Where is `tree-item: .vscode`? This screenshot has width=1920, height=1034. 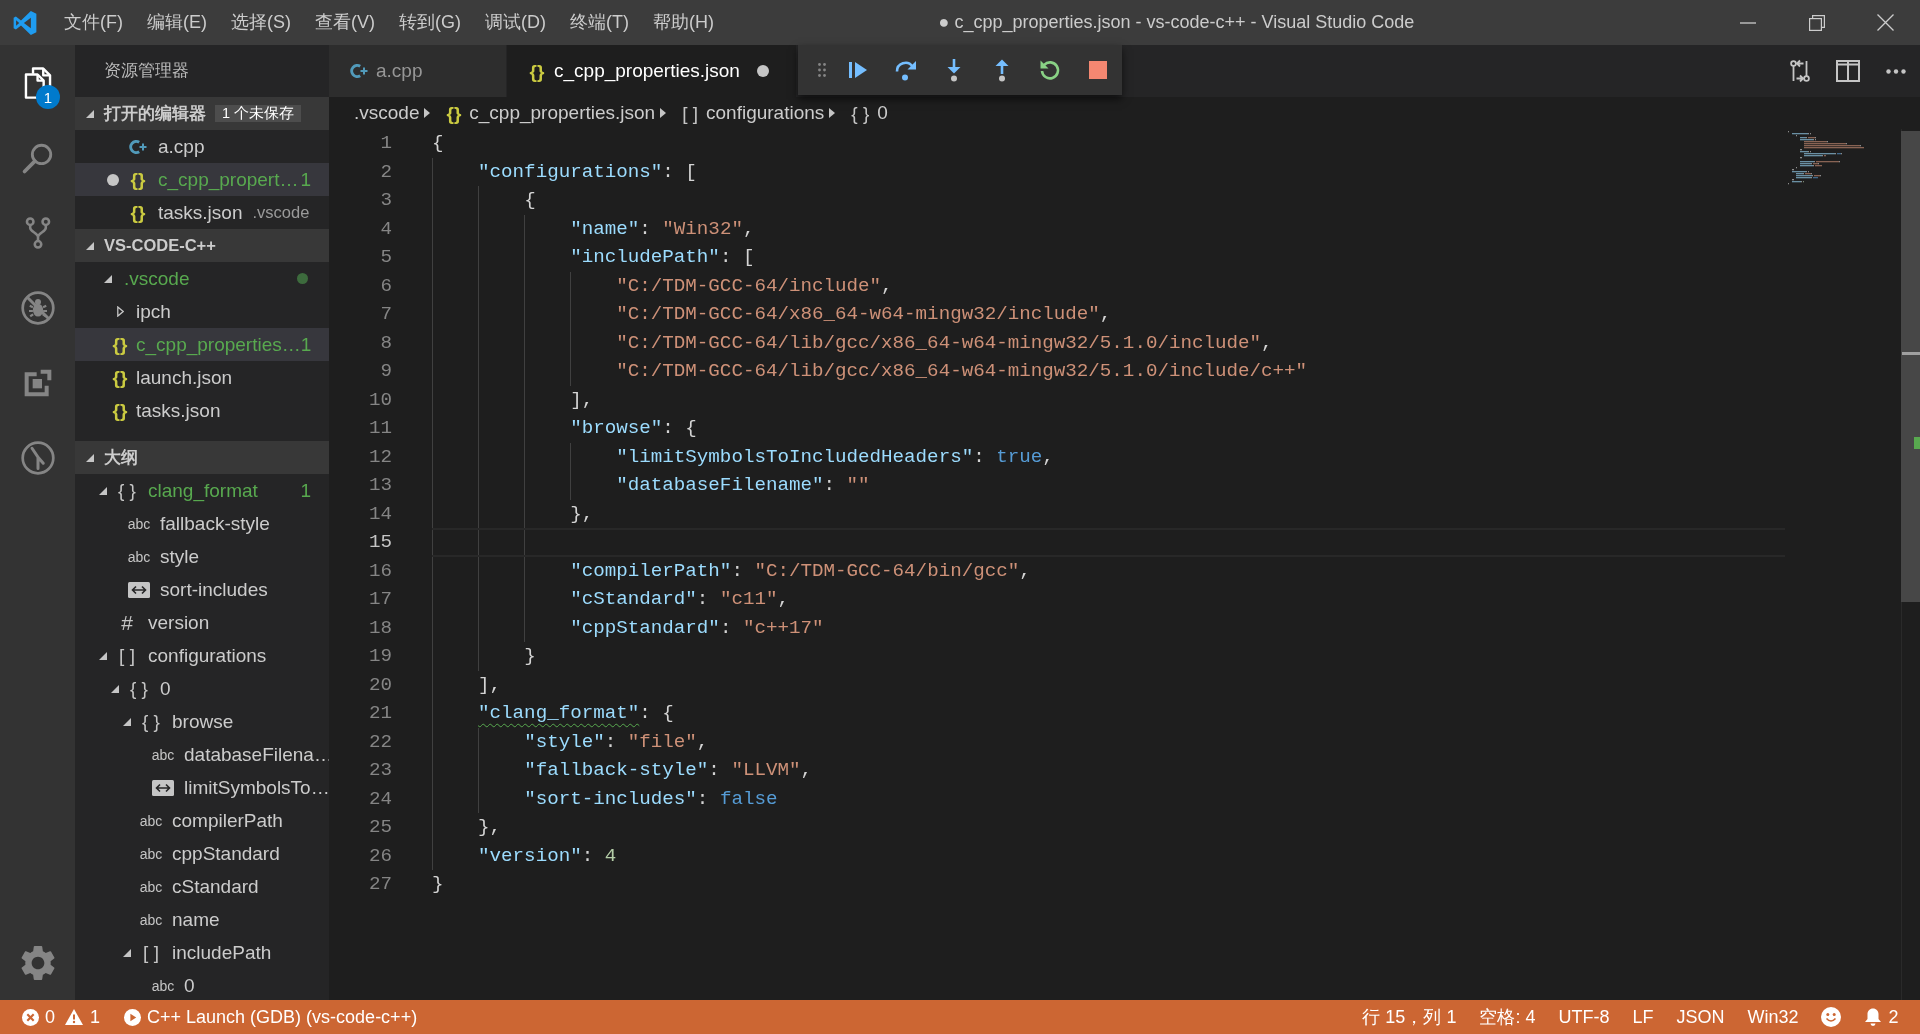 tree-item: .vscode is located at coordinates (202, 278).